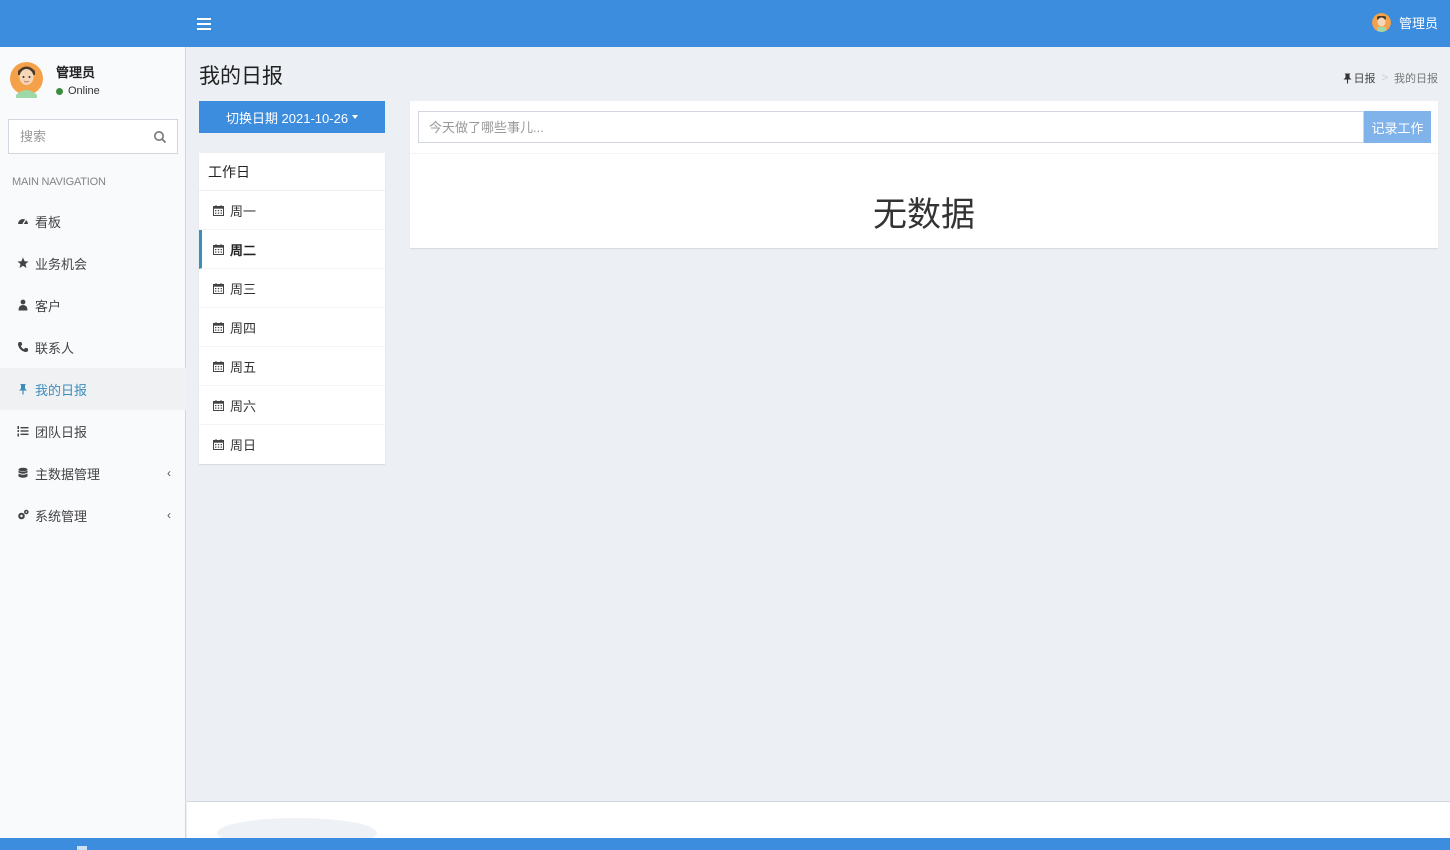 This screenshot has height=850, width=1450. I want to click on breadcrumb-link: 日报, so click(1365, 78).